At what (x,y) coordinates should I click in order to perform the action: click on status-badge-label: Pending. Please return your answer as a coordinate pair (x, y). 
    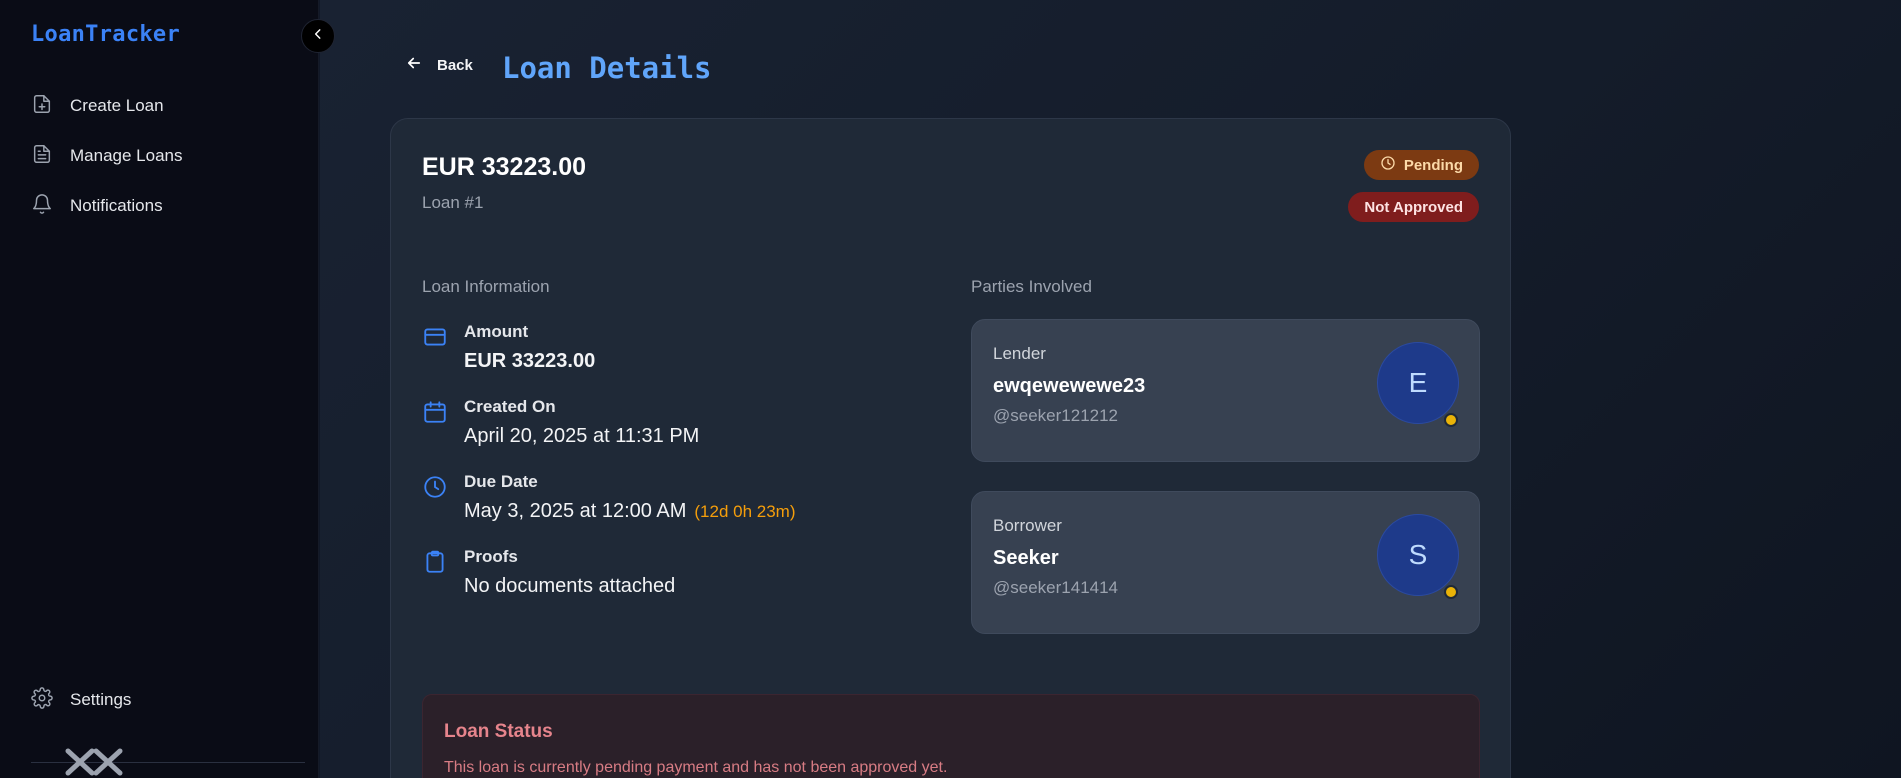
    Looking at the image, I should click on (1433, 165).